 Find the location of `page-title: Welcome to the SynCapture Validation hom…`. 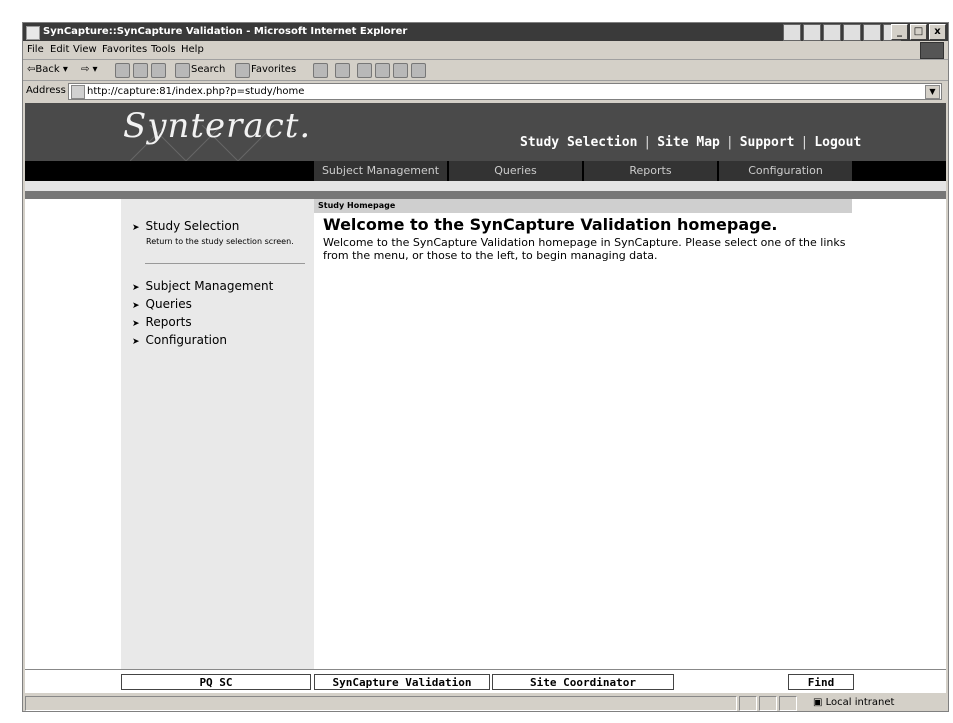

page-title: Welcome to the SynCapture Validation hom… is located at coordinates (550, 224).